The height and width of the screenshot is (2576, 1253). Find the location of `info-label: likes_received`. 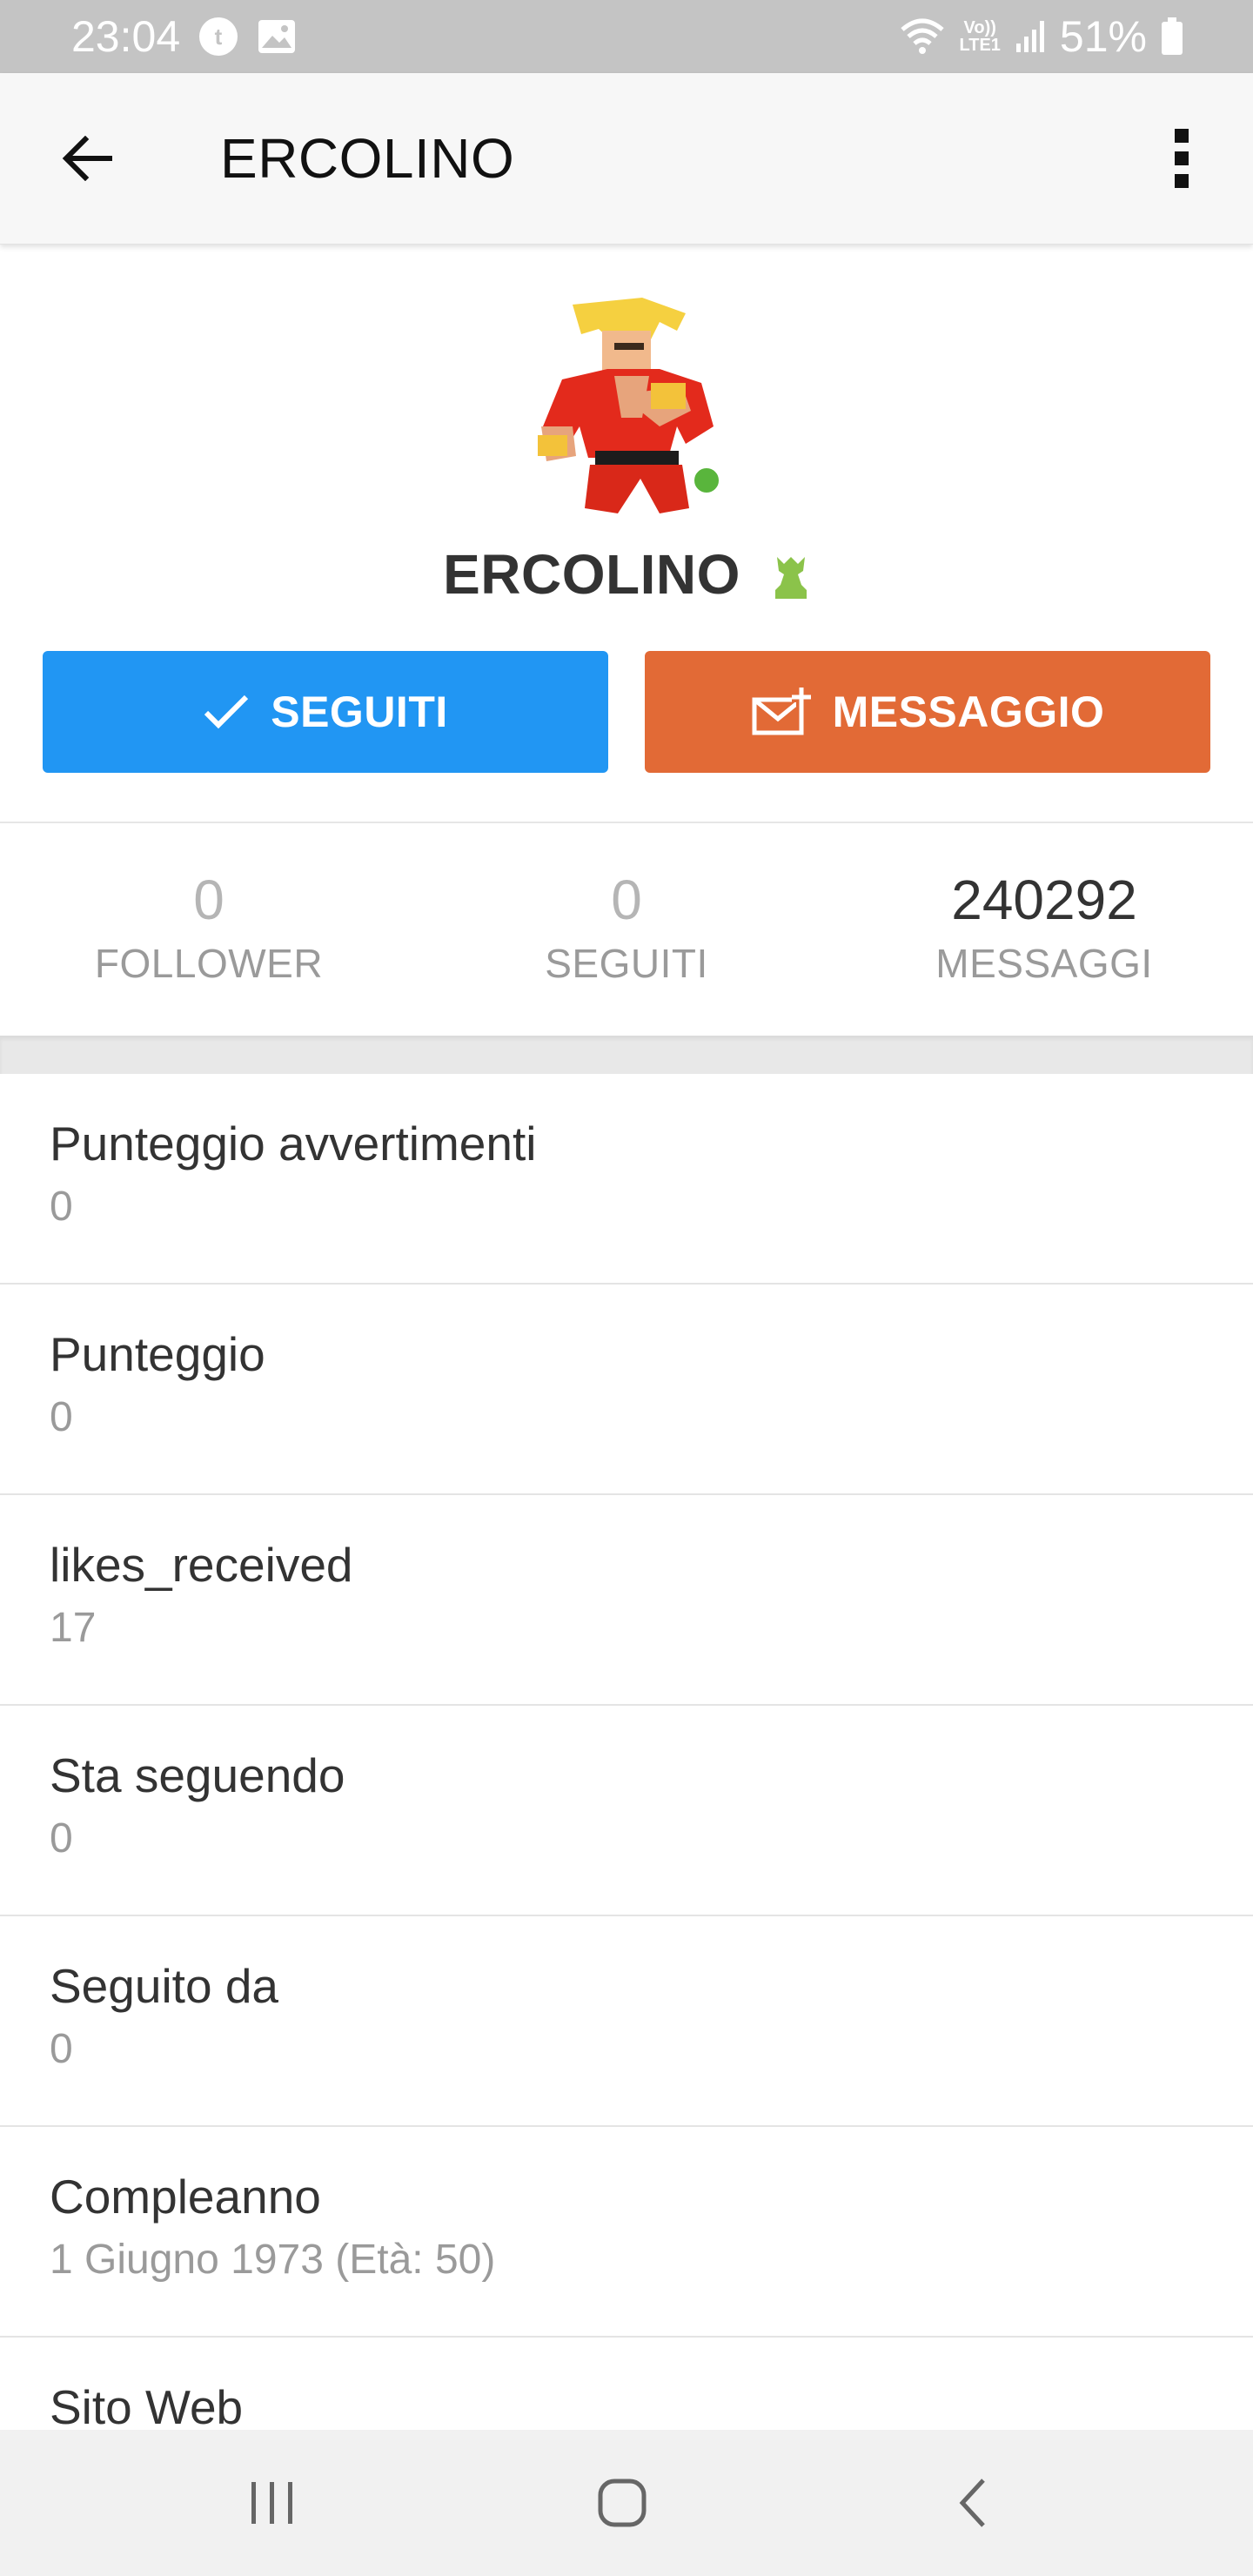

info-label: likes_received is located at coordinates (201, 1565).